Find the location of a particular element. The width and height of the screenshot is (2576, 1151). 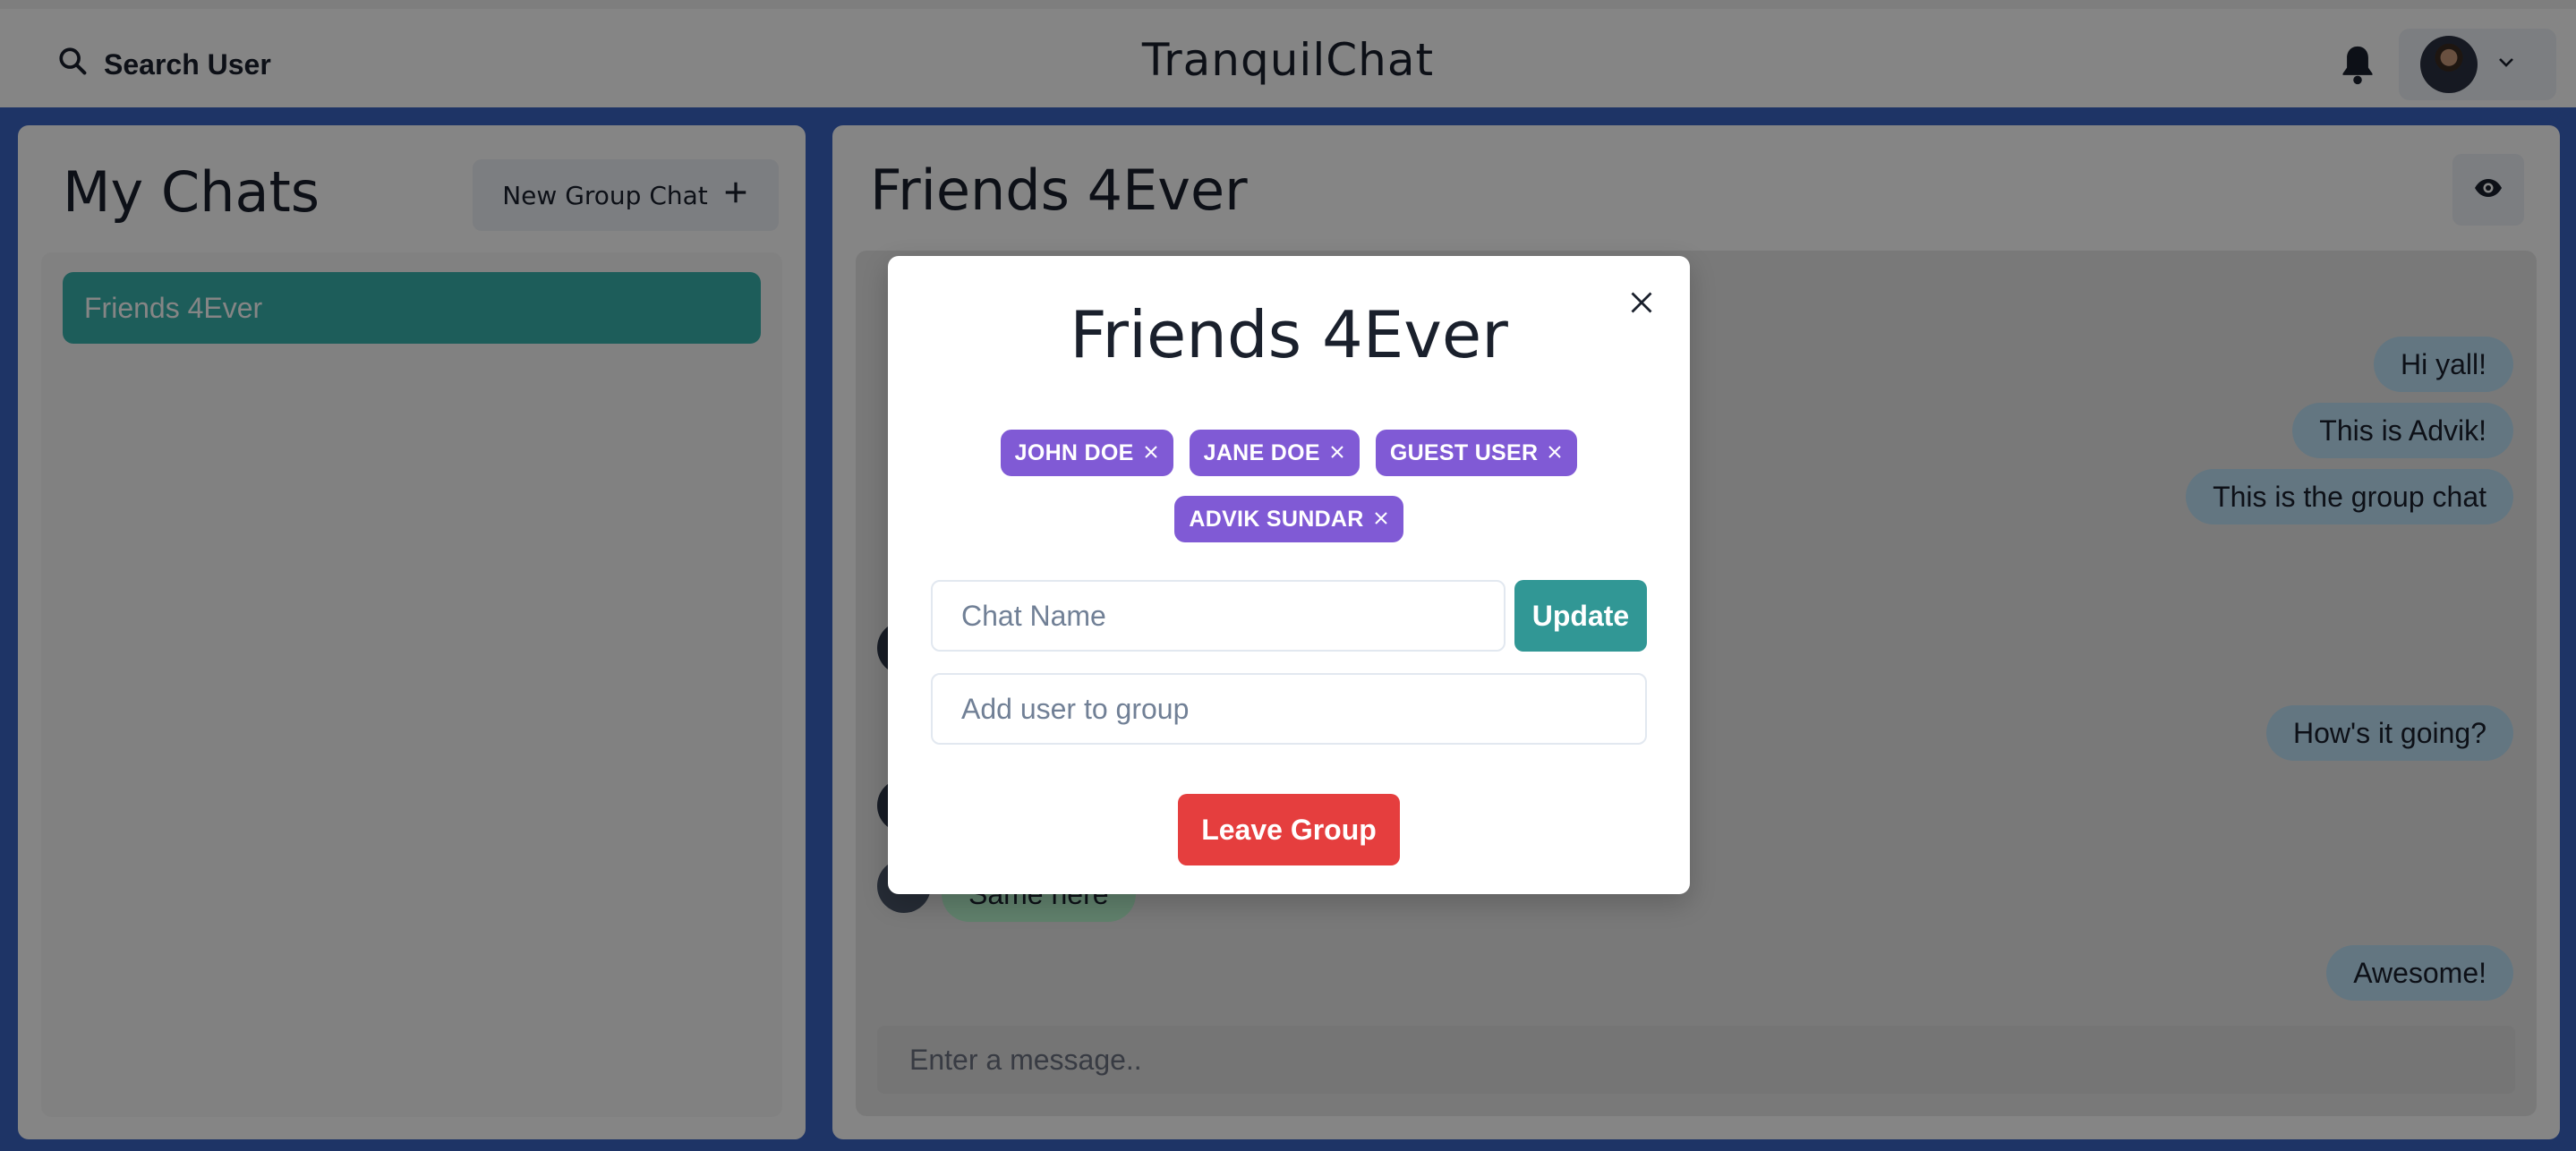

member-badge: GUEST USER is located at coordinates (1476, 453).